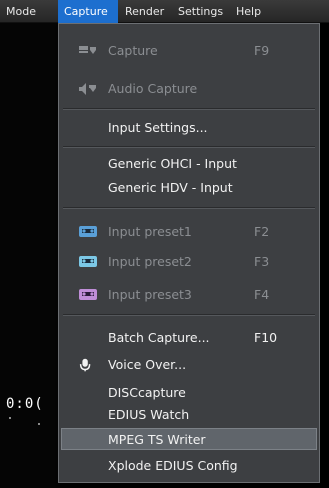  What do you see at coordinates (157, 439) in the screenshot?
I see `menu-item-label: MPEG TS Writer` at bounding box center [157, 439].